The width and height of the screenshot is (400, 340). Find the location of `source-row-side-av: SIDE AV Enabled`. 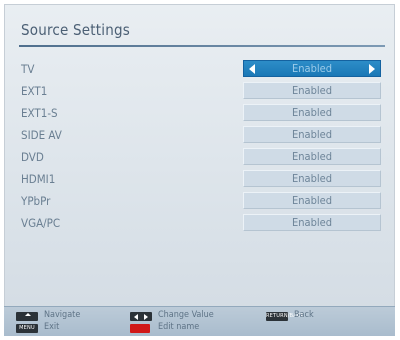

source-row-side-av: SIDE AV Enabled is located at coordinates (199, 136).